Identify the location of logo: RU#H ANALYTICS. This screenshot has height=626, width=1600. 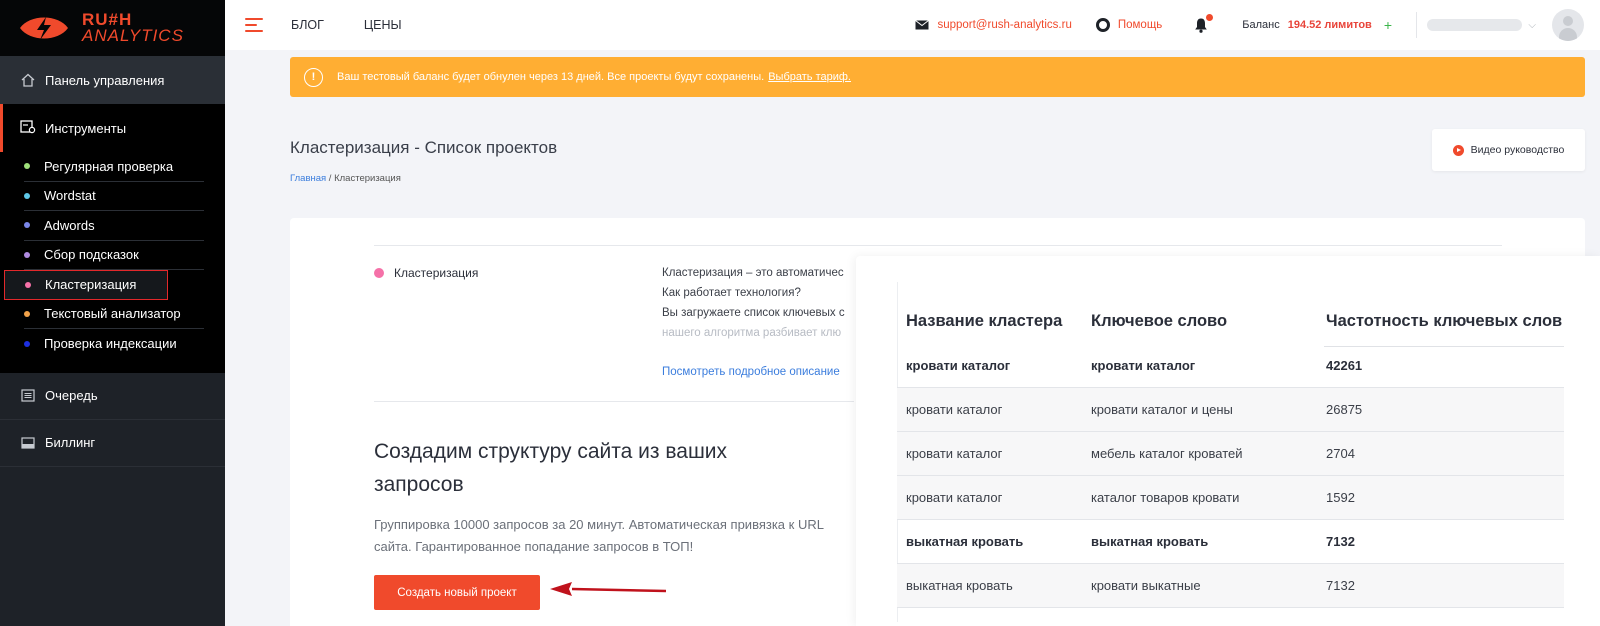
(112, 28).